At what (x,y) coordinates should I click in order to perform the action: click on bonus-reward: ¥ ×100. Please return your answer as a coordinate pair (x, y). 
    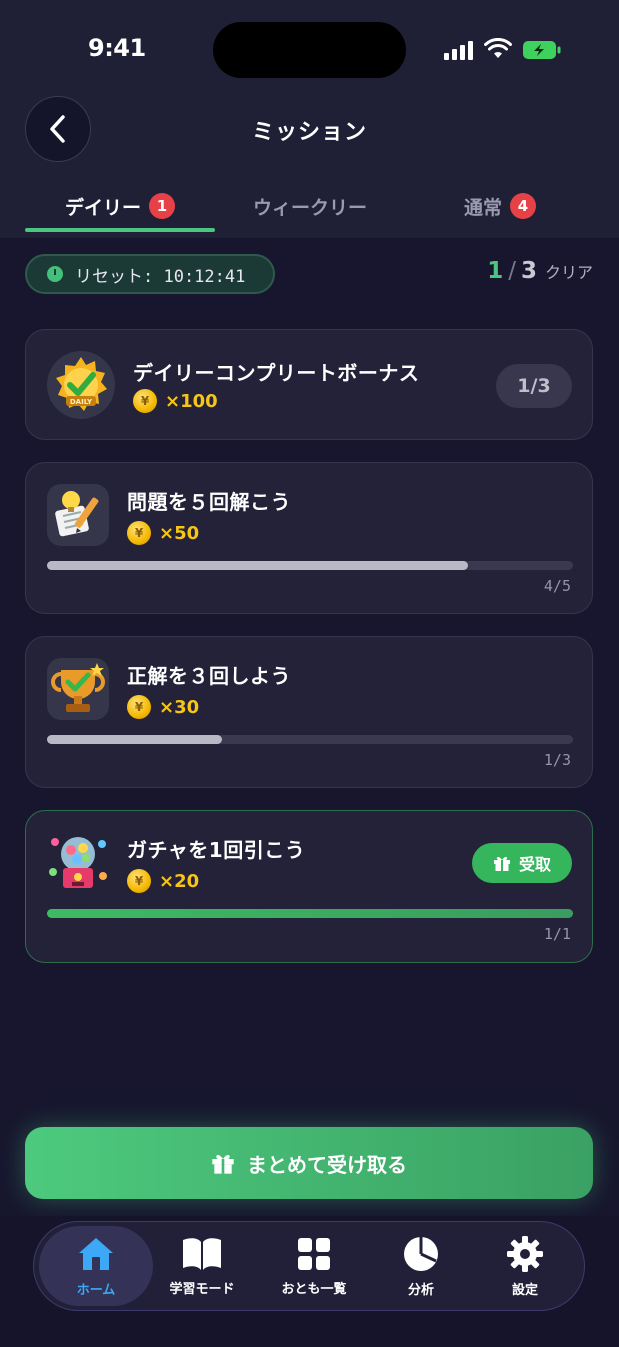
    Looking at the image, I should click on (175, 401).